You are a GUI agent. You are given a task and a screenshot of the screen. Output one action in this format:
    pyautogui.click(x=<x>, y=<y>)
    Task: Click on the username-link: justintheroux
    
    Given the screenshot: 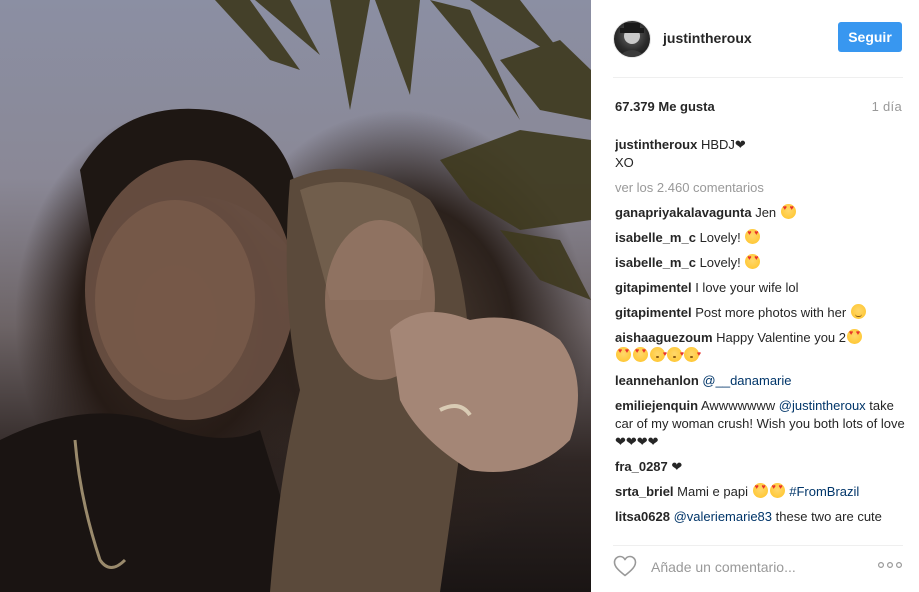 What is the action you would take?
    pyautogui.click(x=707, y=38)
    